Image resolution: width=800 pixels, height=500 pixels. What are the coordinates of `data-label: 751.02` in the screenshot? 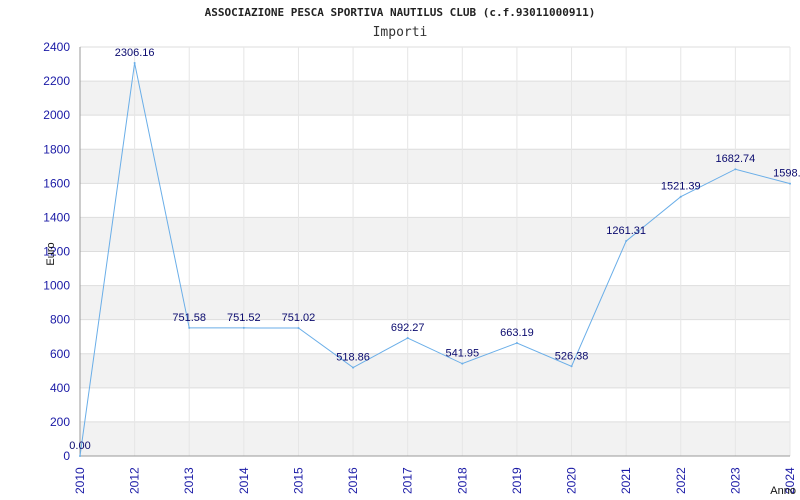 It's located at (299, 318).